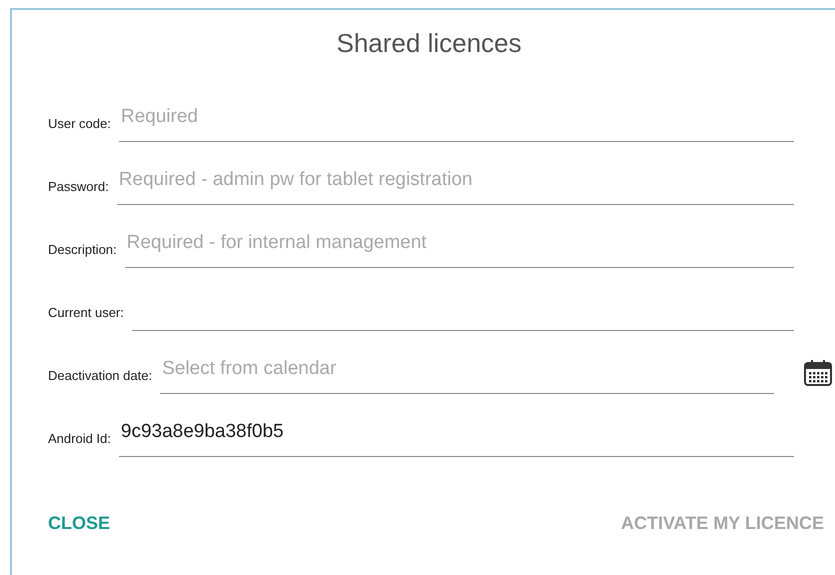 The width and height of the screenshot is (835, 575). I want to click on input-field: Required, so click(456, 120).